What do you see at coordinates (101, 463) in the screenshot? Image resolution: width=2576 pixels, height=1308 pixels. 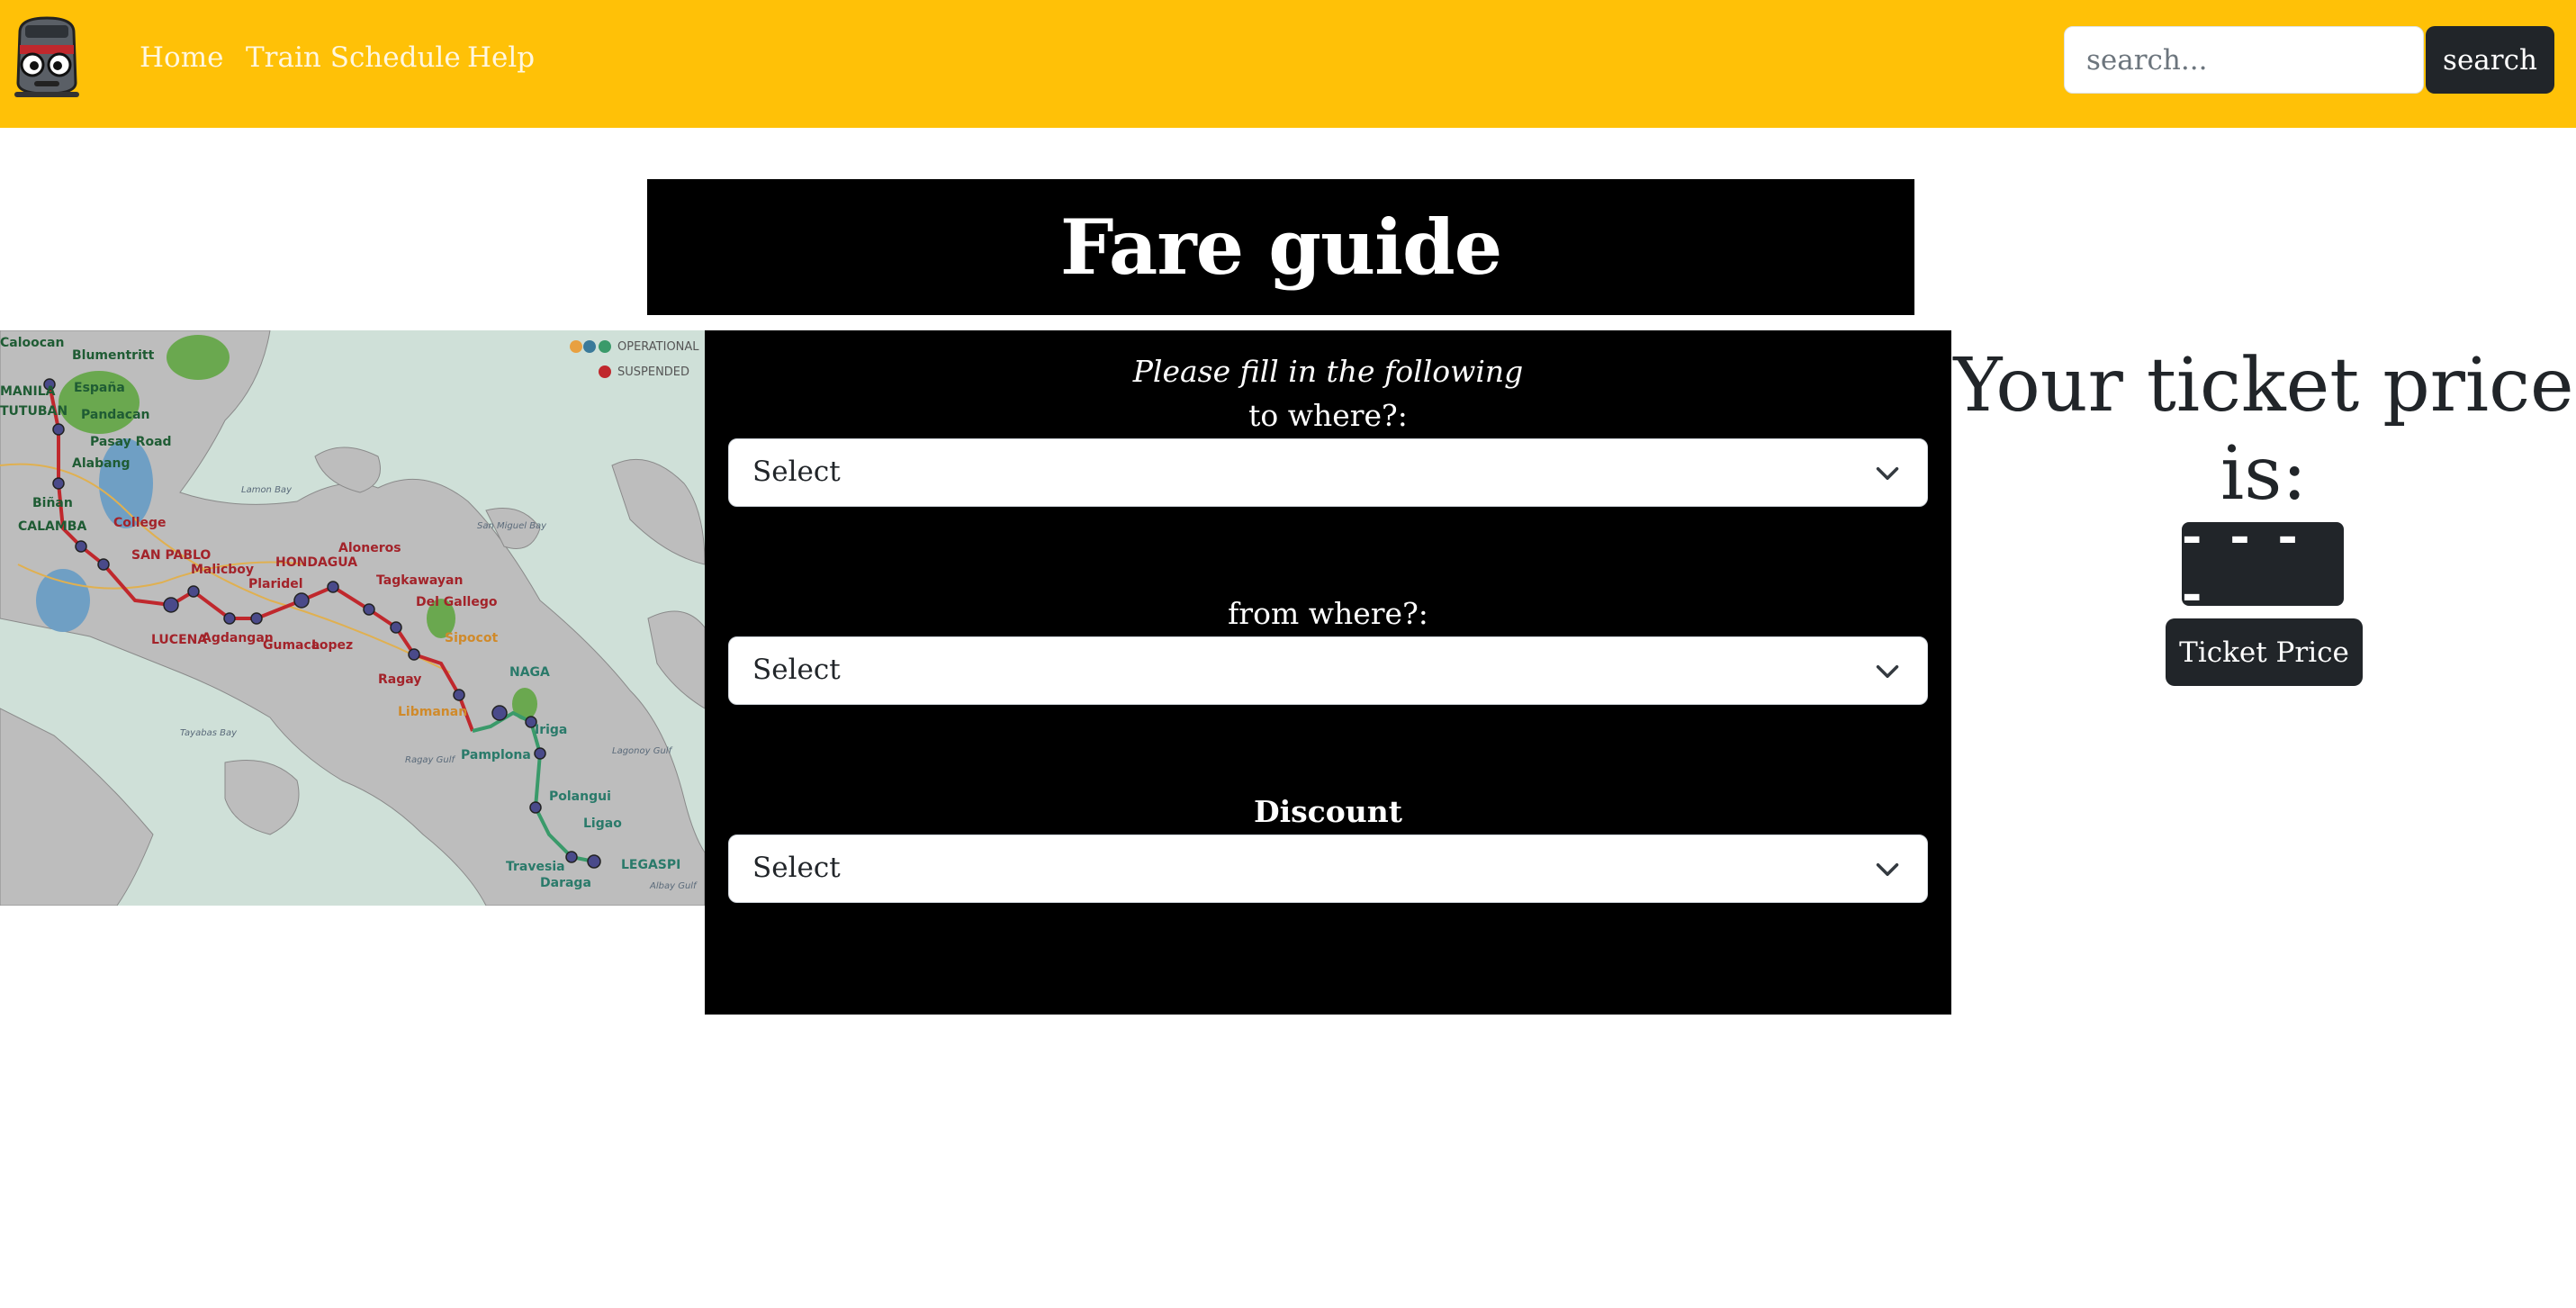 I see `svg-text: Alabang` at bounding box center [101, 463].